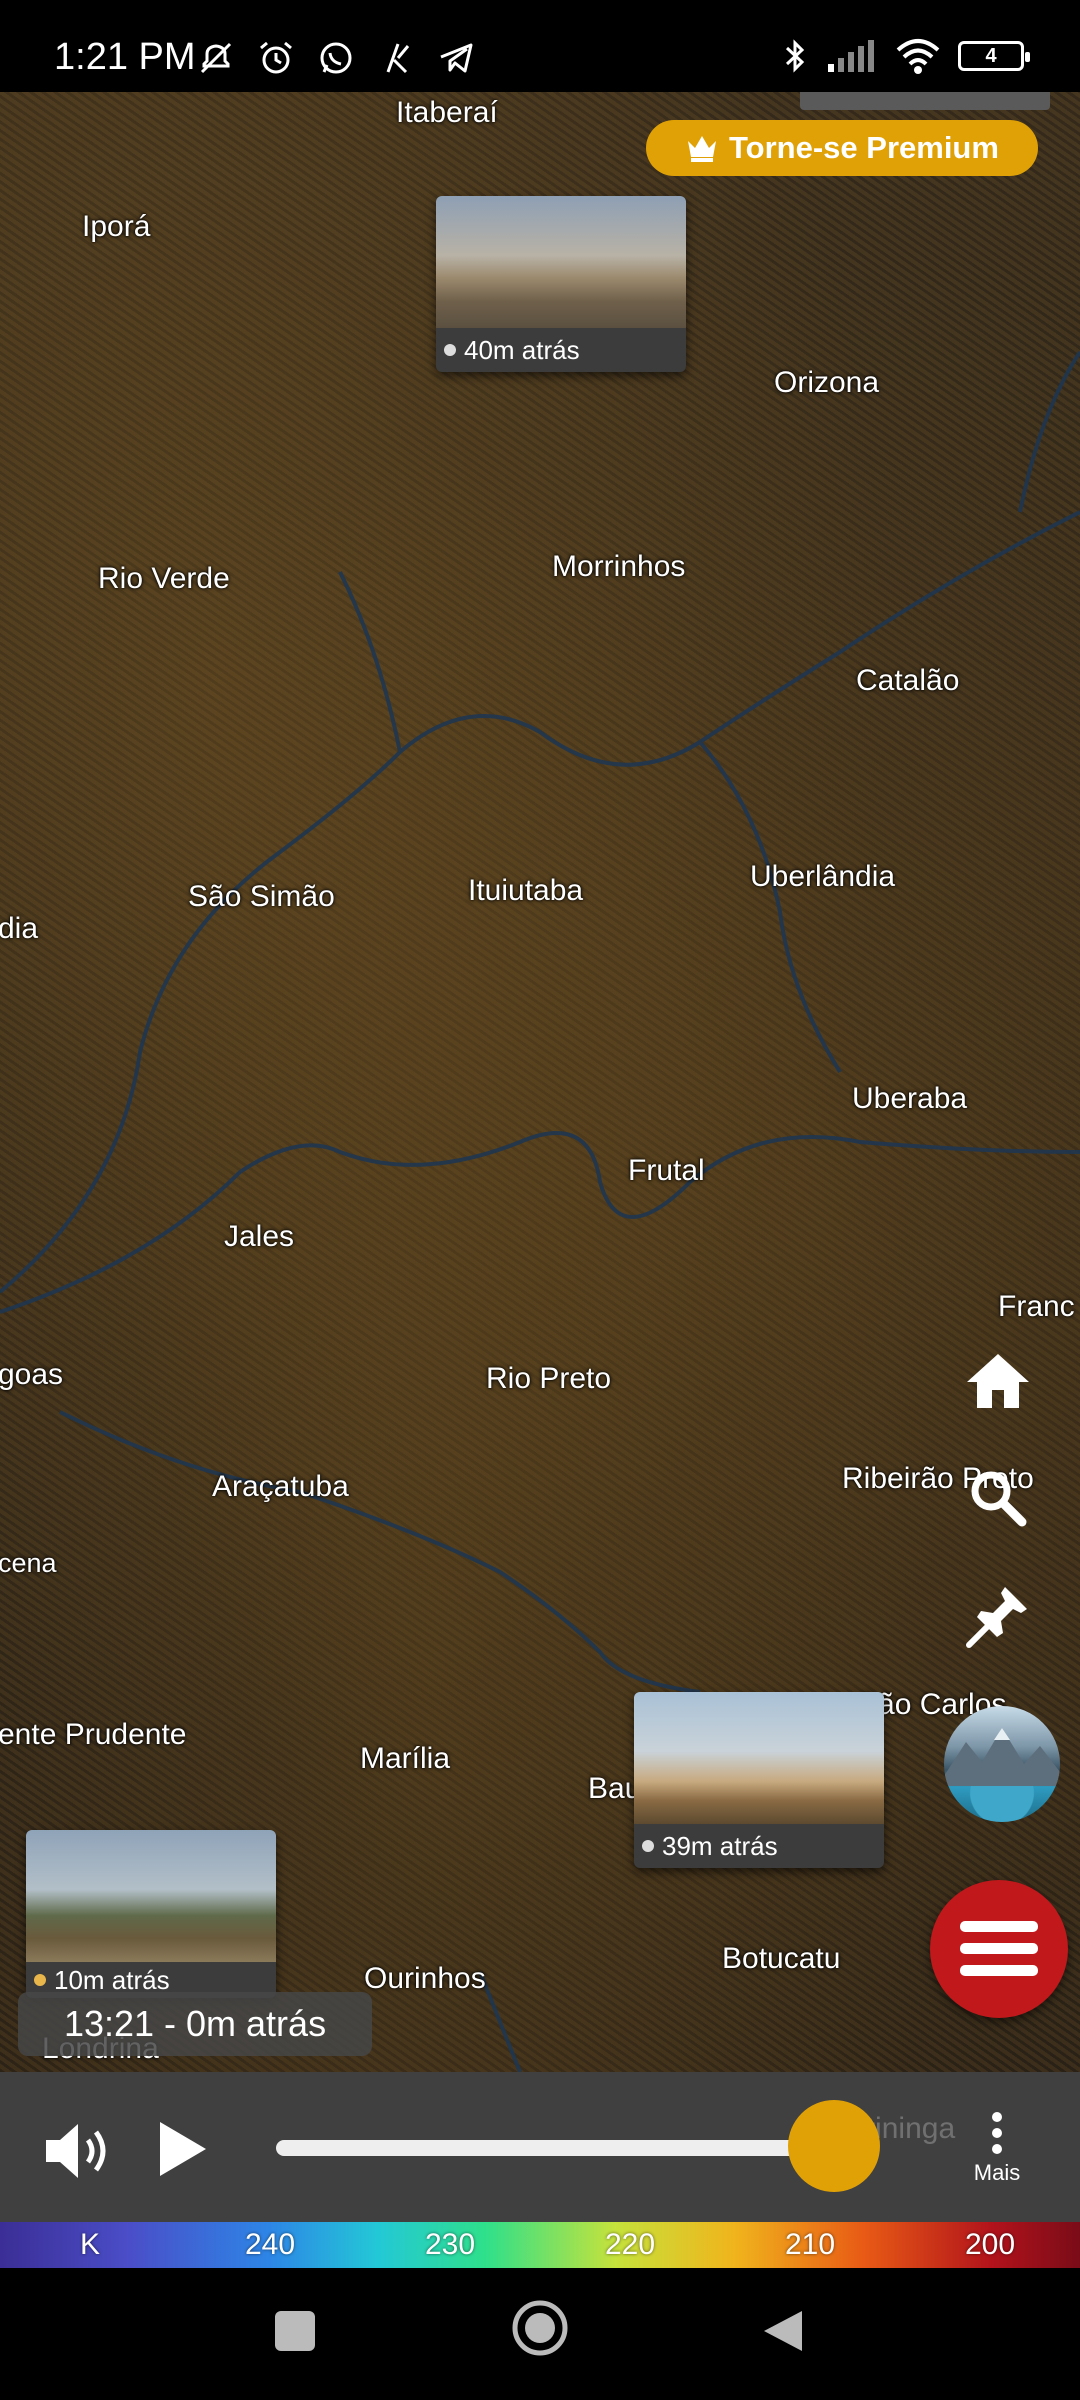  Describe the element at coordinates (456, 58) in the screenshot. I see `telegram-icon` at that location.